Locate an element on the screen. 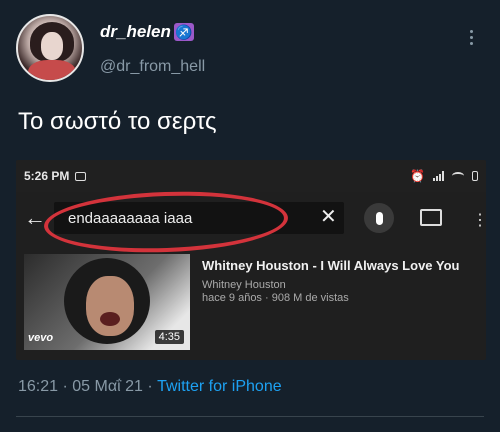  back-arrow-icon: ← is located at coordinates (35, 217).